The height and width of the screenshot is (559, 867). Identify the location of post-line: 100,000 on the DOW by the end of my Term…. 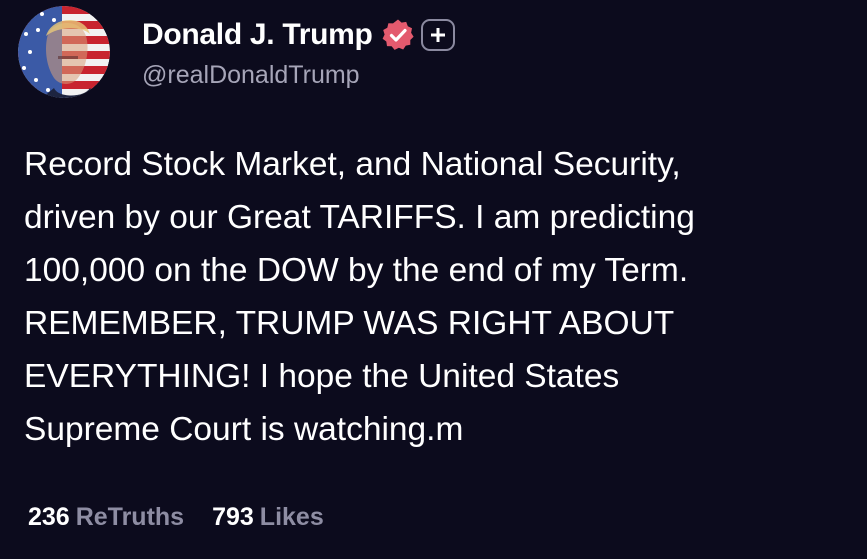
(356, 270).